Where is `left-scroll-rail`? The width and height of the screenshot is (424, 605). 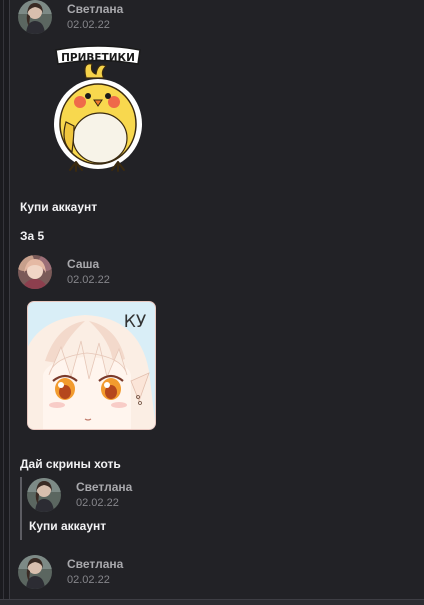 left-scroll-rail is located at coordinates (5, 302).